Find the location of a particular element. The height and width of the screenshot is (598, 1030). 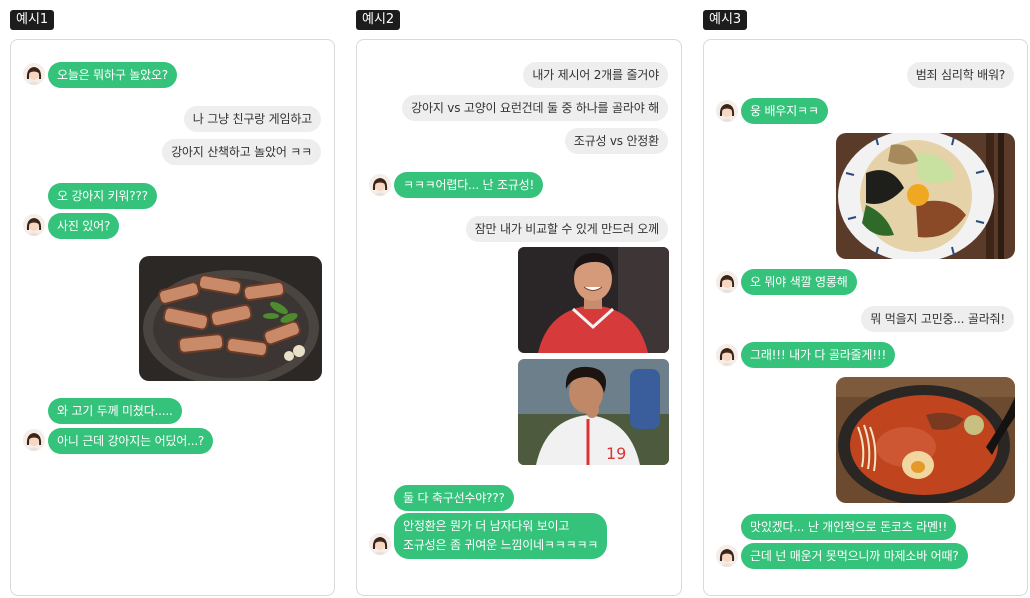

chat-message: 뭐 먹을지 고민중... 골라줘! is located at coordinates (937, 319).